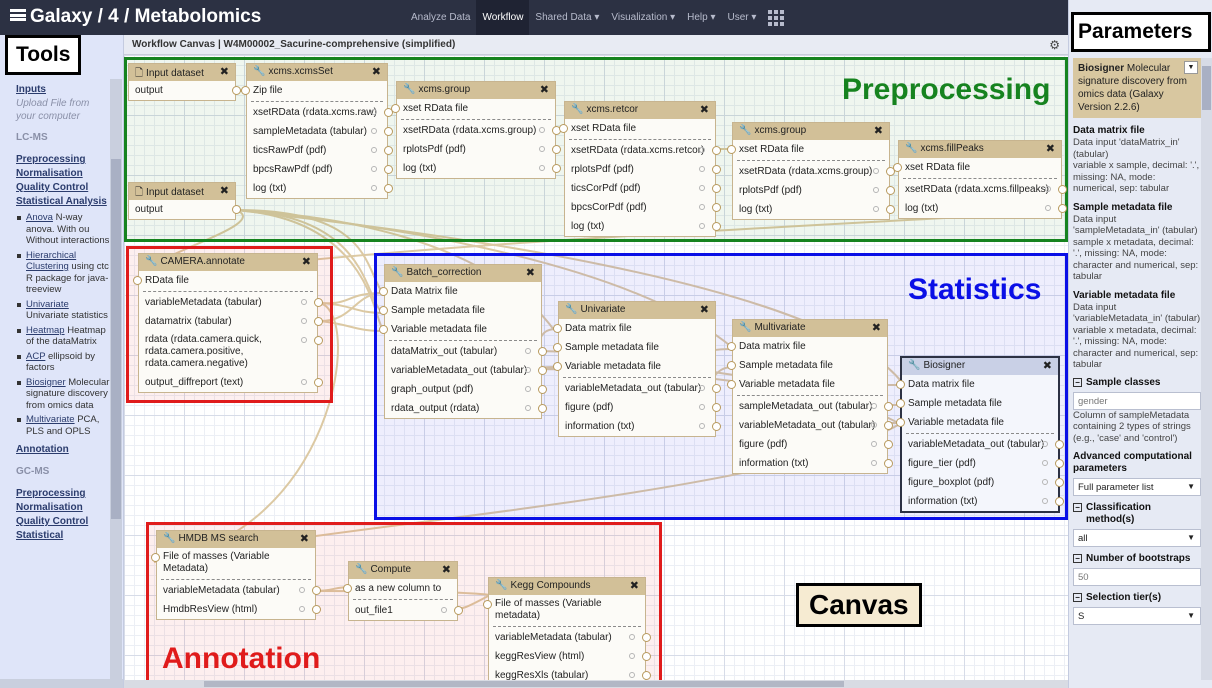 This screenshot has width=1212, height=688. Describe the element at coordinates (1137, 559) in the screenshot. I see `bootstraps-section: − Number of bootstraps` at that location.